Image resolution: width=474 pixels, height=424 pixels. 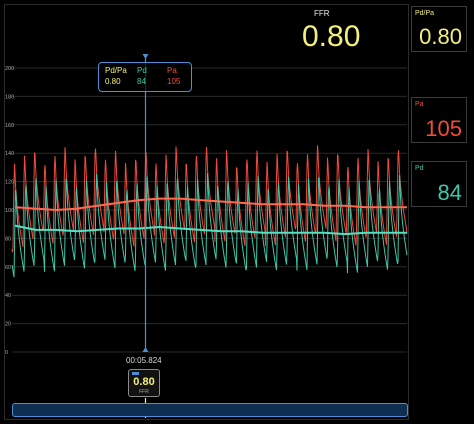 What do you see at coordinates (322, 13) in the screenshot?
I see `ffr-title: FFR` at bounding box center [322, 13].